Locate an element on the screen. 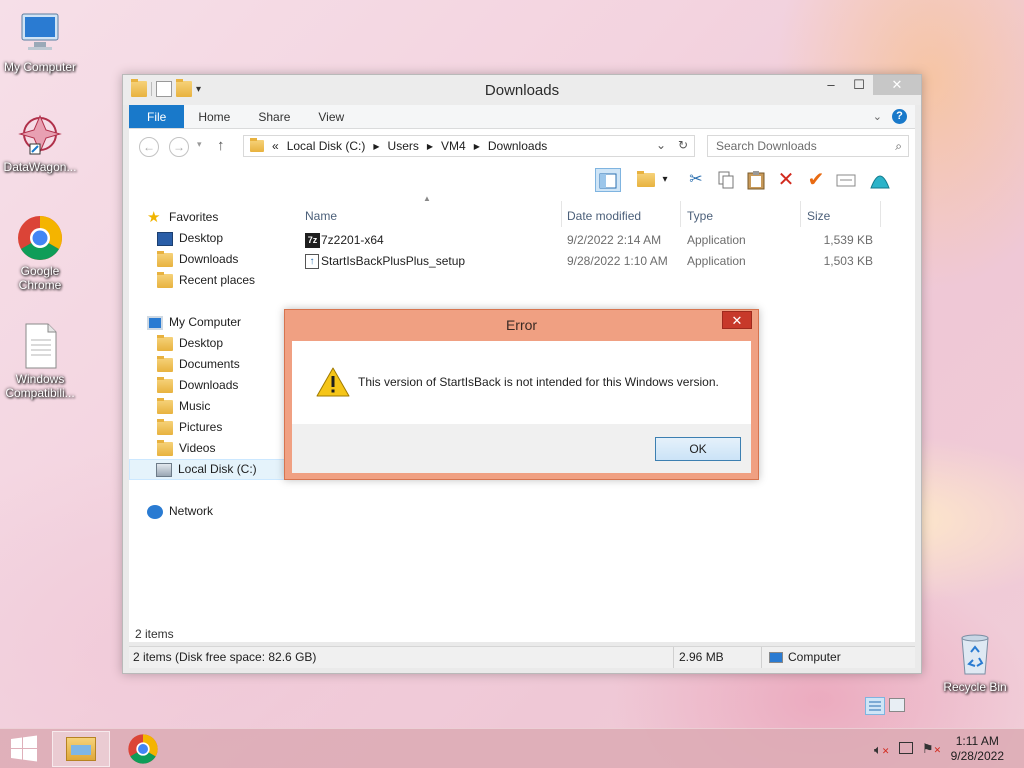  nav-favorites: ★ Favorites is located at coordinates (227, 217).